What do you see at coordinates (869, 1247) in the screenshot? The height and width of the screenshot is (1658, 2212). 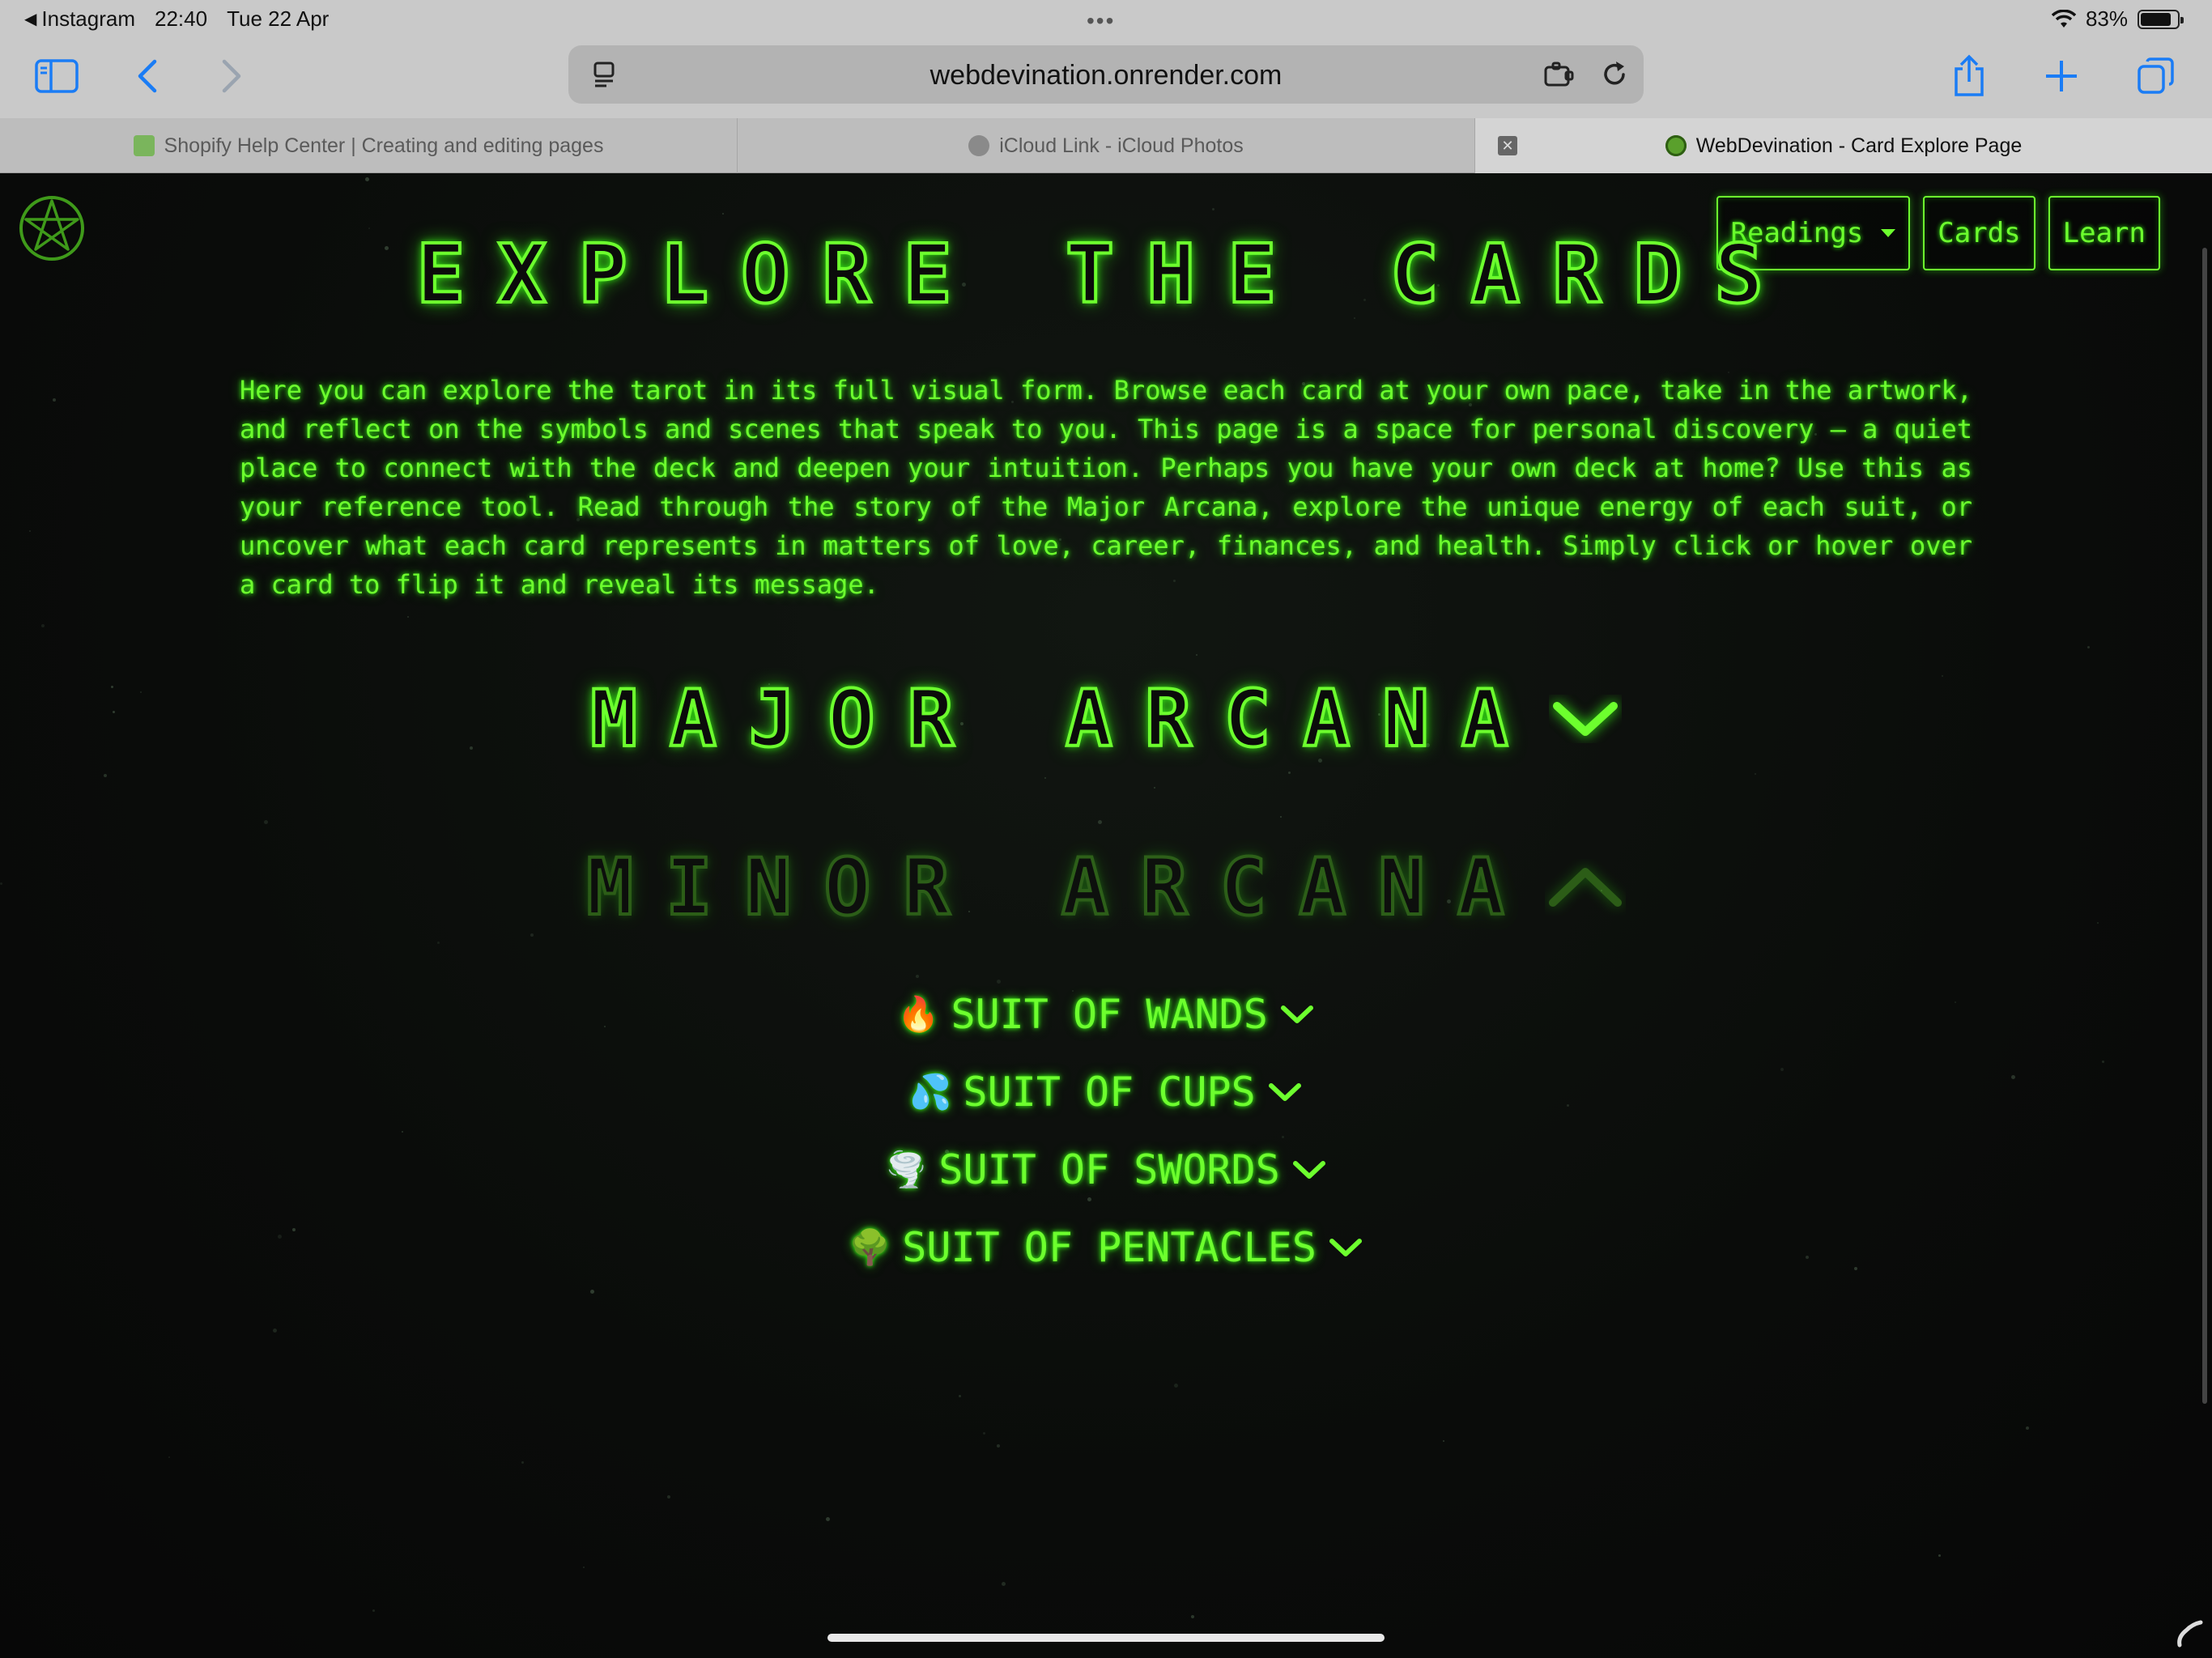 I see `tree-icon: 🌳` at bounding box center [869, 1247].